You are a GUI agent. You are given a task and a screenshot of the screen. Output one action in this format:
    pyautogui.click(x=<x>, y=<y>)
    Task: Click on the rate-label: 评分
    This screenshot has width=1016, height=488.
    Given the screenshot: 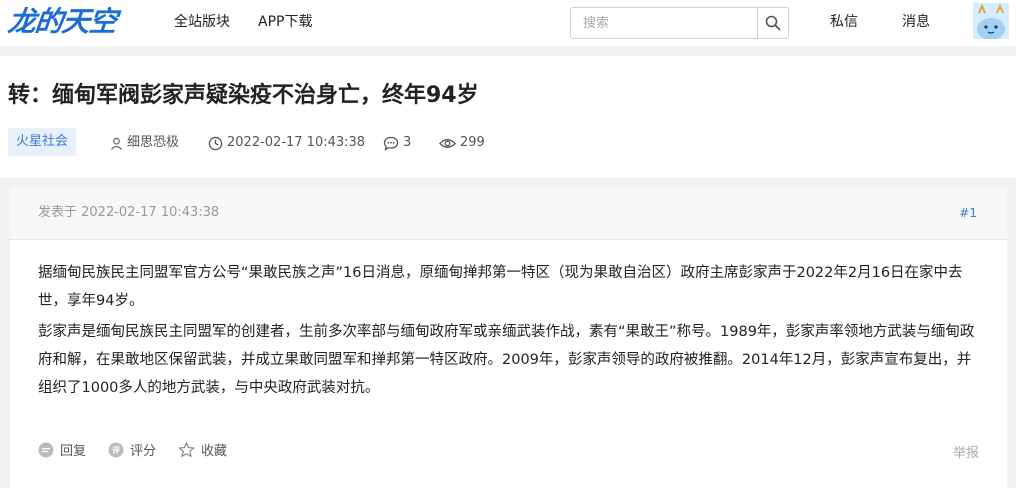 What is the action you would take?
    pyautogui.click(x=143, y=451)
    